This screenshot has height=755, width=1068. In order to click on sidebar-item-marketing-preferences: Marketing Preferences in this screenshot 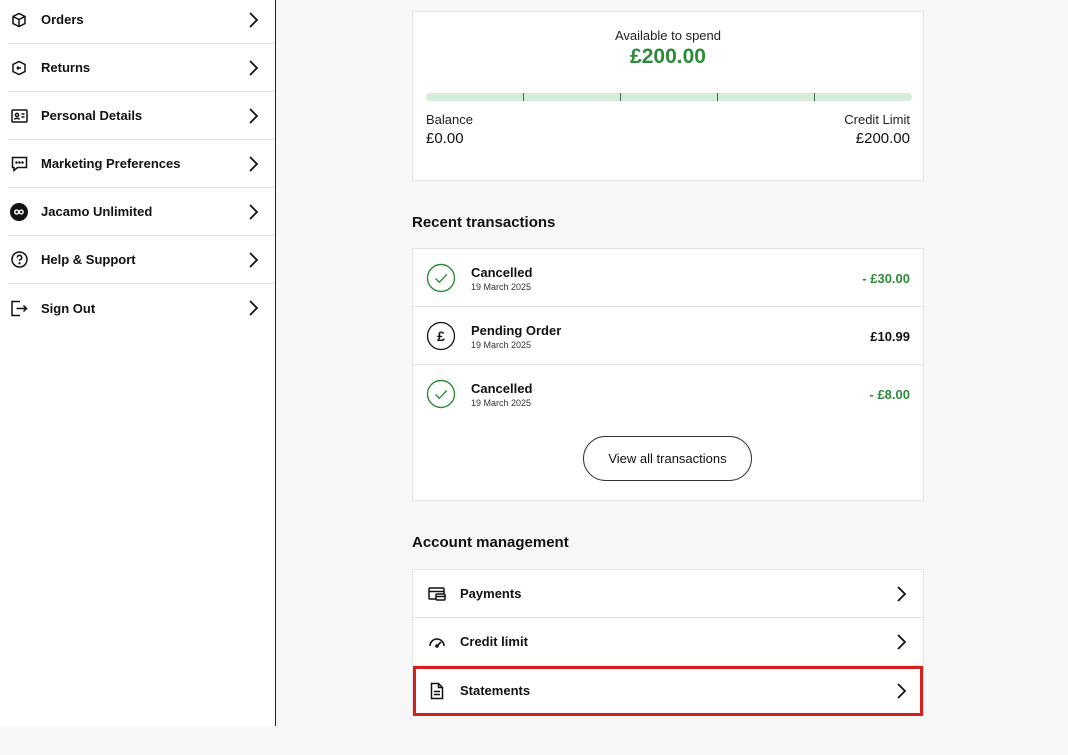, I will do `click(141, 164)`.